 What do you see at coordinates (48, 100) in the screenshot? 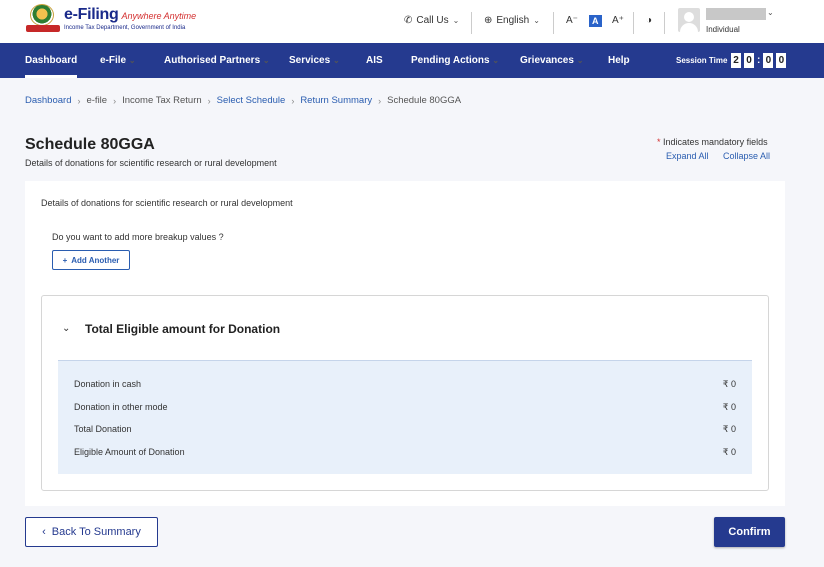
I see `breadcrumb-dashboard: Dashboard` at bounding box center [48, 100].